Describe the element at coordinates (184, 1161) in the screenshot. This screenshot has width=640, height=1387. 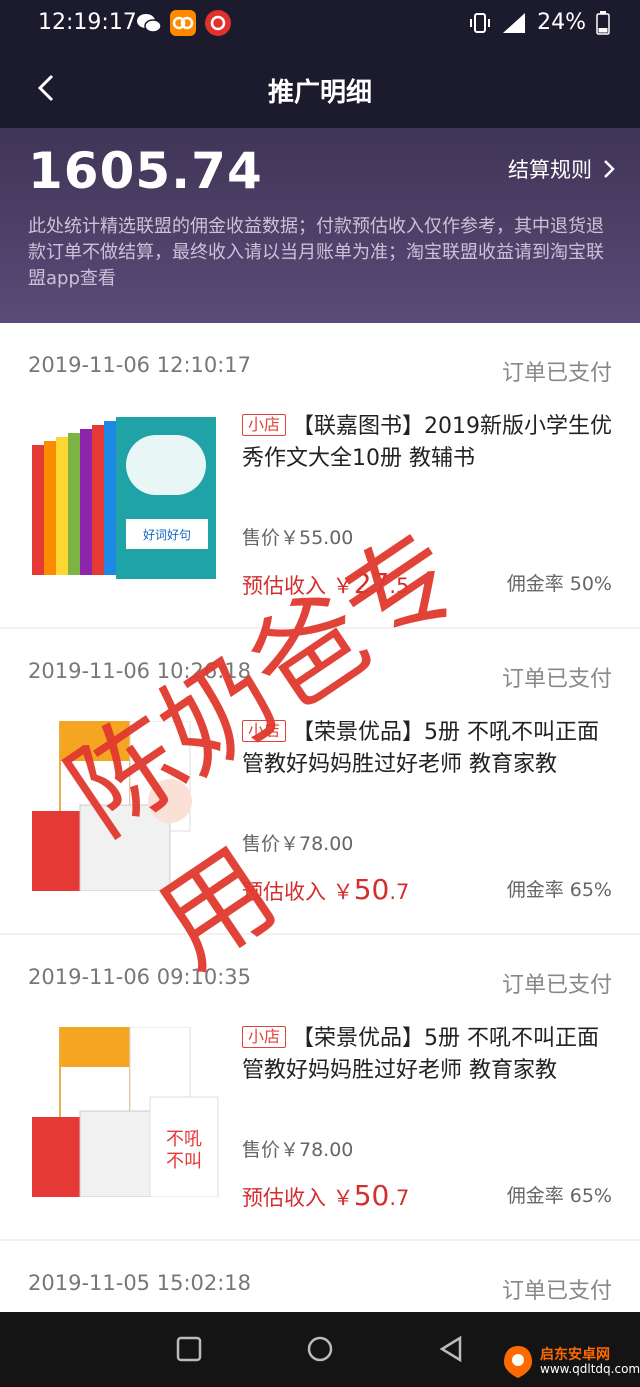
I see `svg-text: 不叫` at that location.